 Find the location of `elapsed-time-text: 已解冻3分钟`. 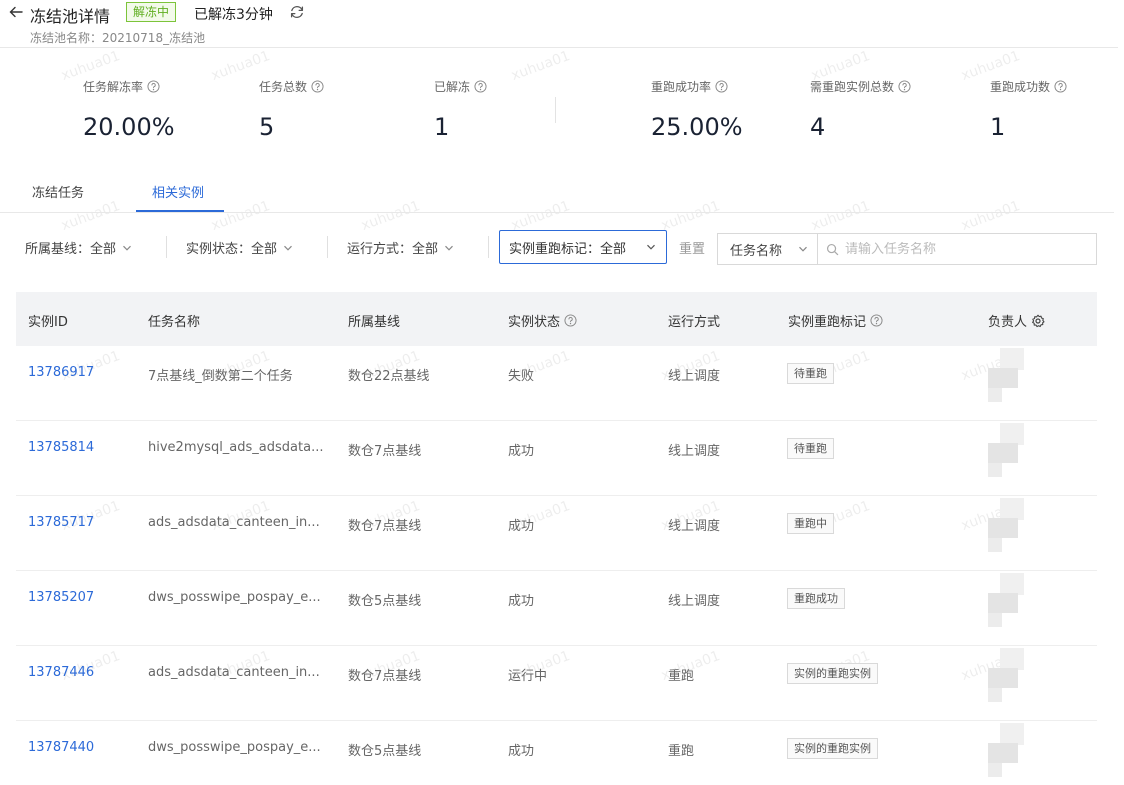

elapsed-time-text: 已解冻3分钟 is located at coordinates (233, 15).